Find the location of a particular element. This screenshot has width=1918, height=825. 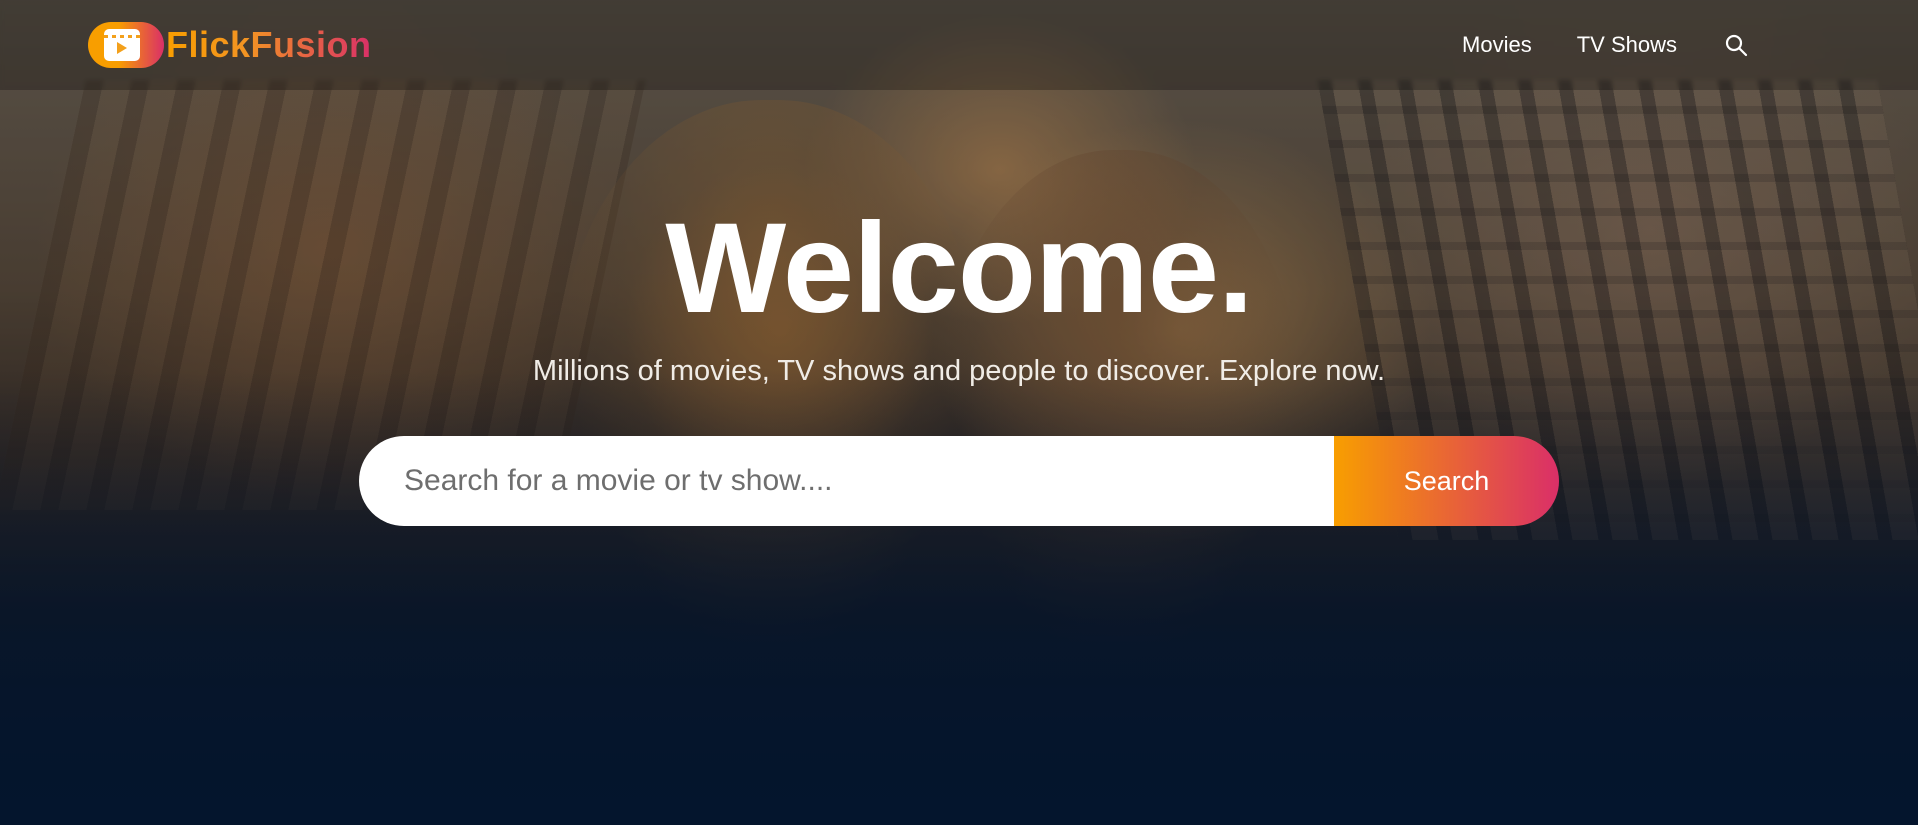

clapperboard-play-icon is located at coordinates (126, 45).